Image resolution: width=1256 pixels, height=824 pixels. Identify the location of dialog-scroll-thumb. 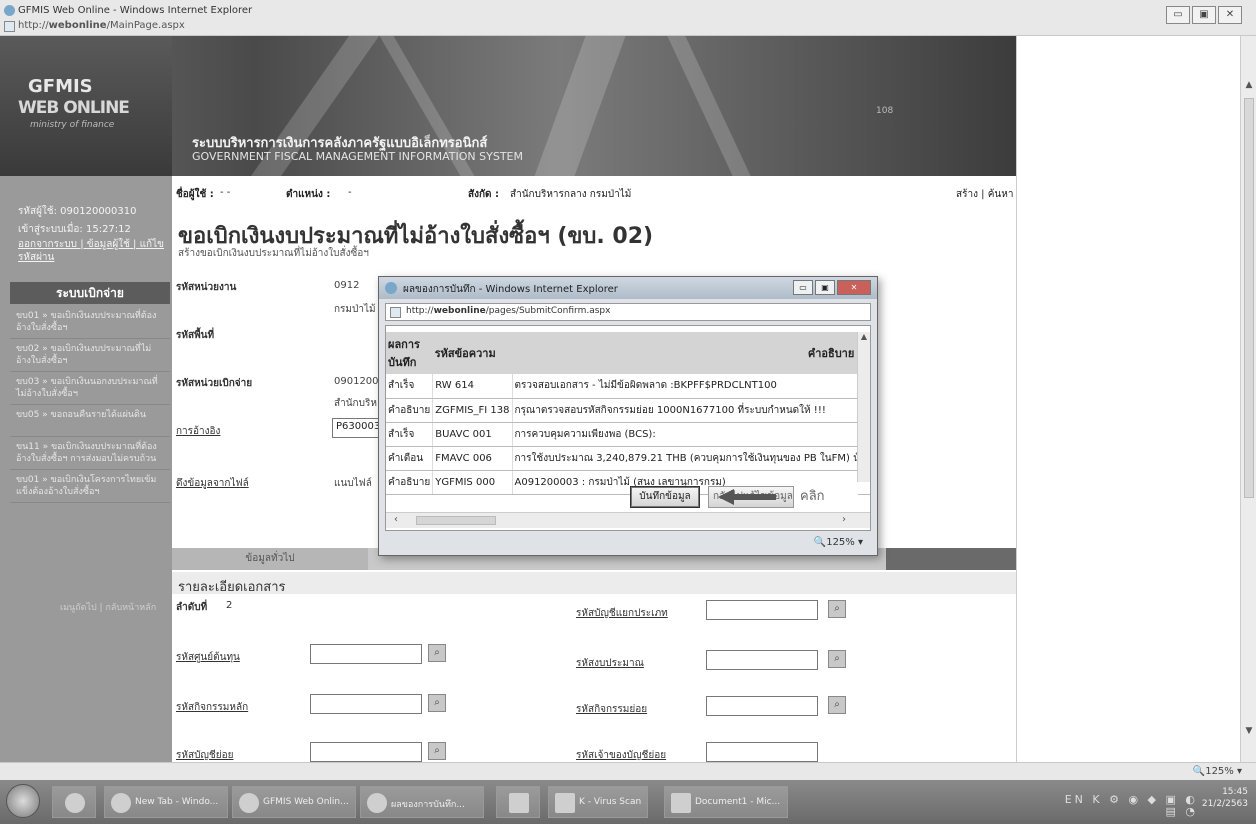
(456, 520).